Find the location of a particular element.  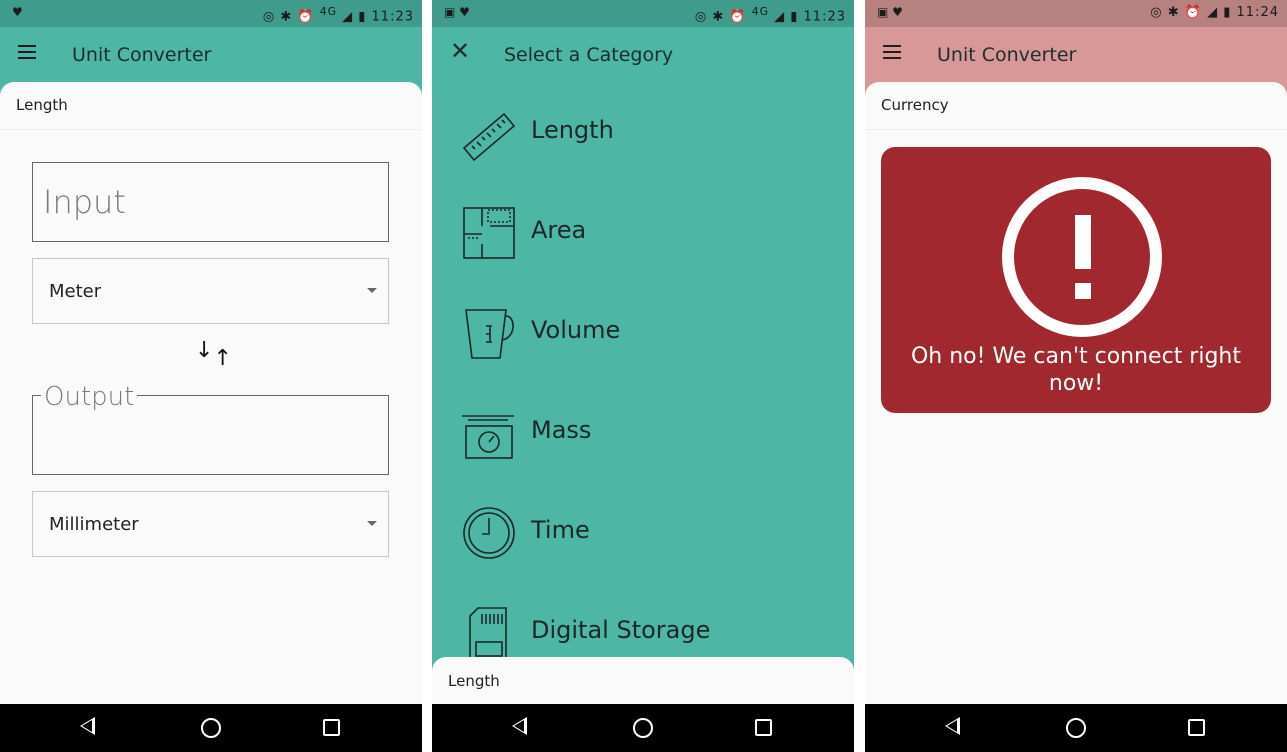

measuring-cup-icon is located at coordinates (489, 334).